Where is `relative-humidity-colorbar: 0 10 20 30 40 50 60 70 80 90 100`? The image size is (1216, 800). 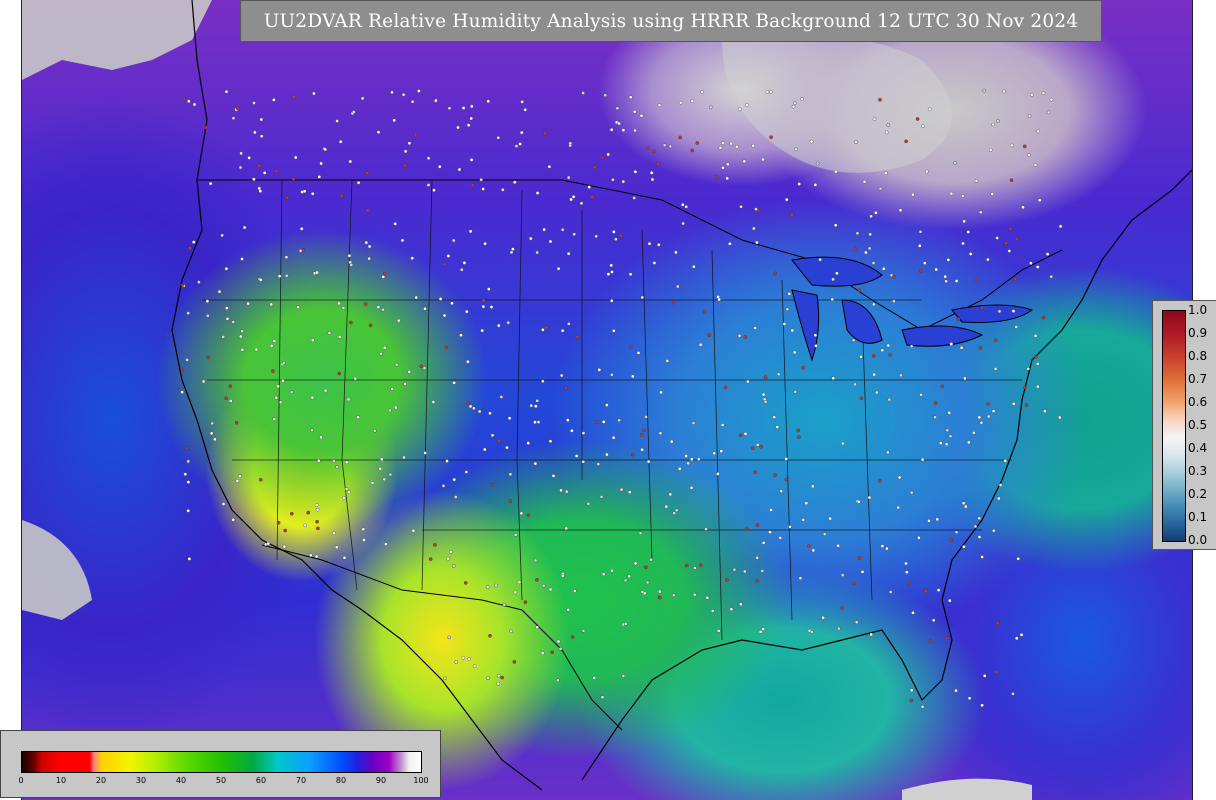
relative-humidity-colorbar: 0 10 20 30 40 50 60 70 80 90 100 is located at coordinates (220, 764).